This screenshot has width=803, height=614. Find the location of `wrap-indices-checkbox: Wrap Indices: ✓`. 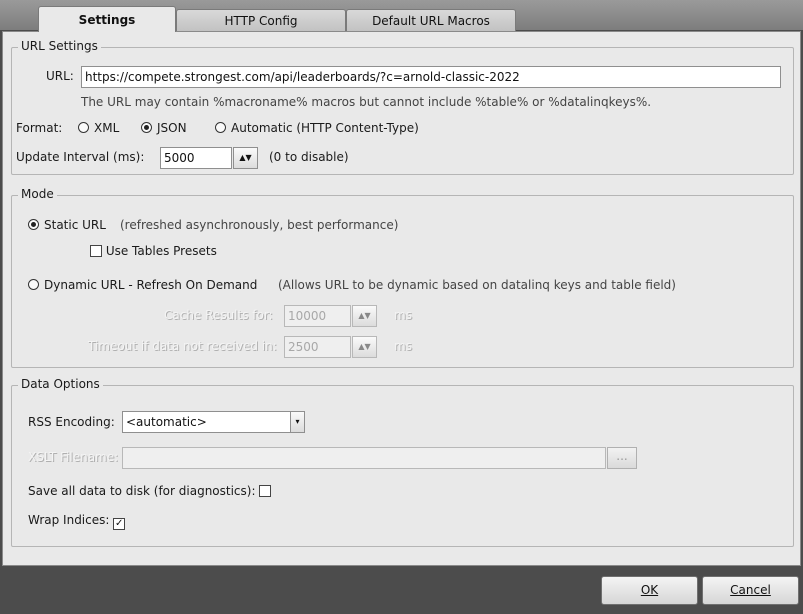

wrap-indices-checkbox: Wrap Indices: ✓ is located at coordinates (77, 521).